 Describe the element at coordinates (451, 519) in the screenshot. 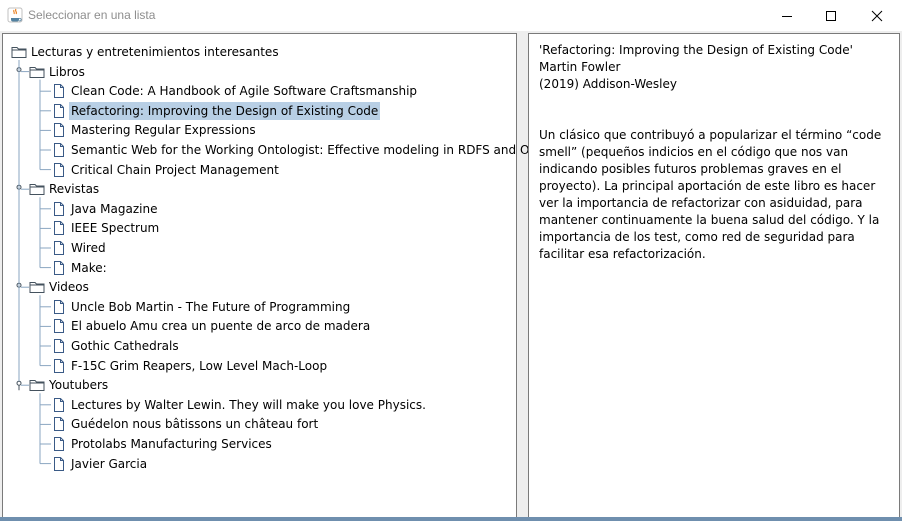

I see `taskbar-edge` at that location.